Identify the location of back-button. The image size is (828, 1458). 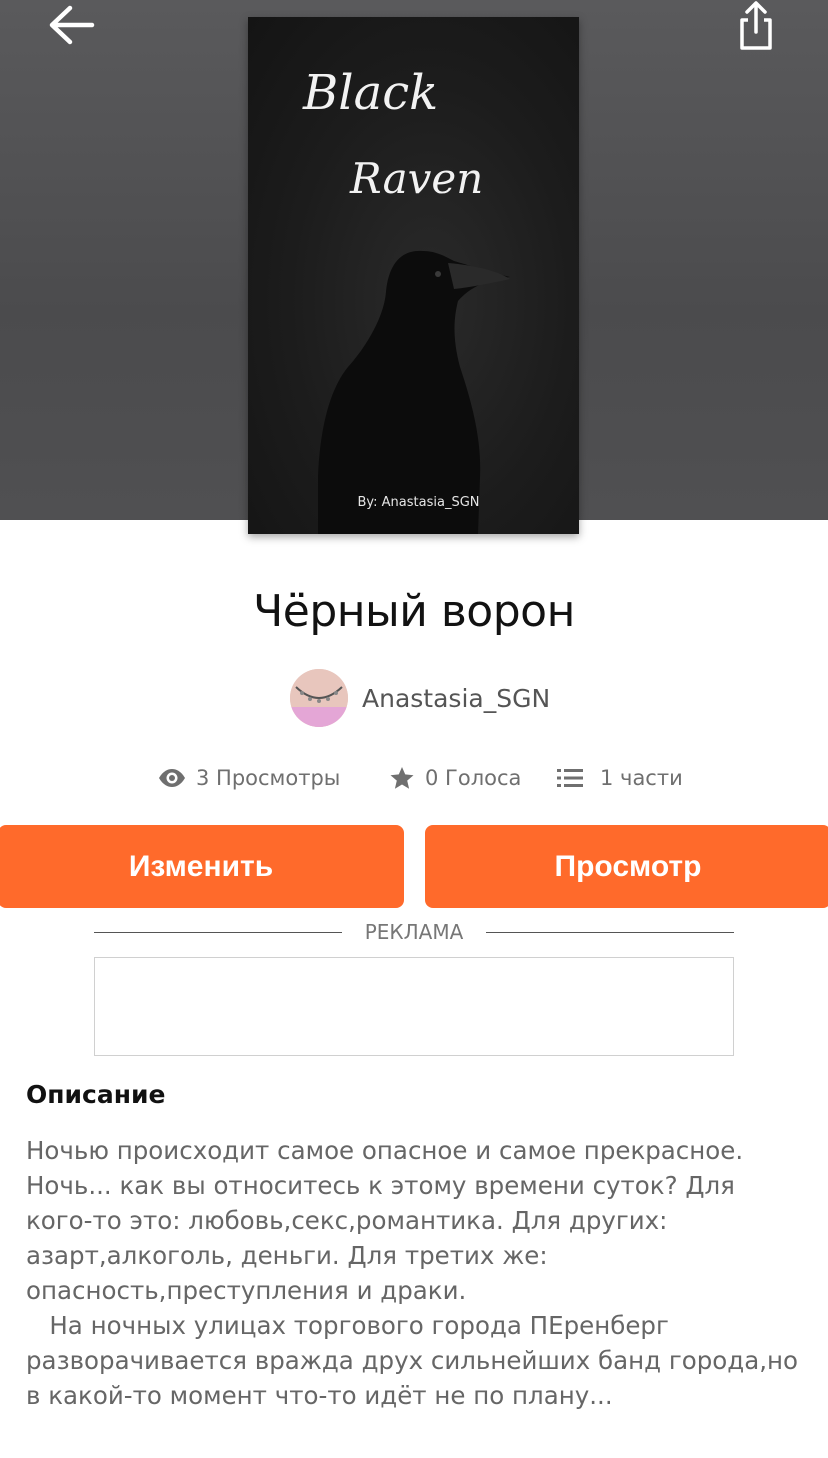
(72, 26).